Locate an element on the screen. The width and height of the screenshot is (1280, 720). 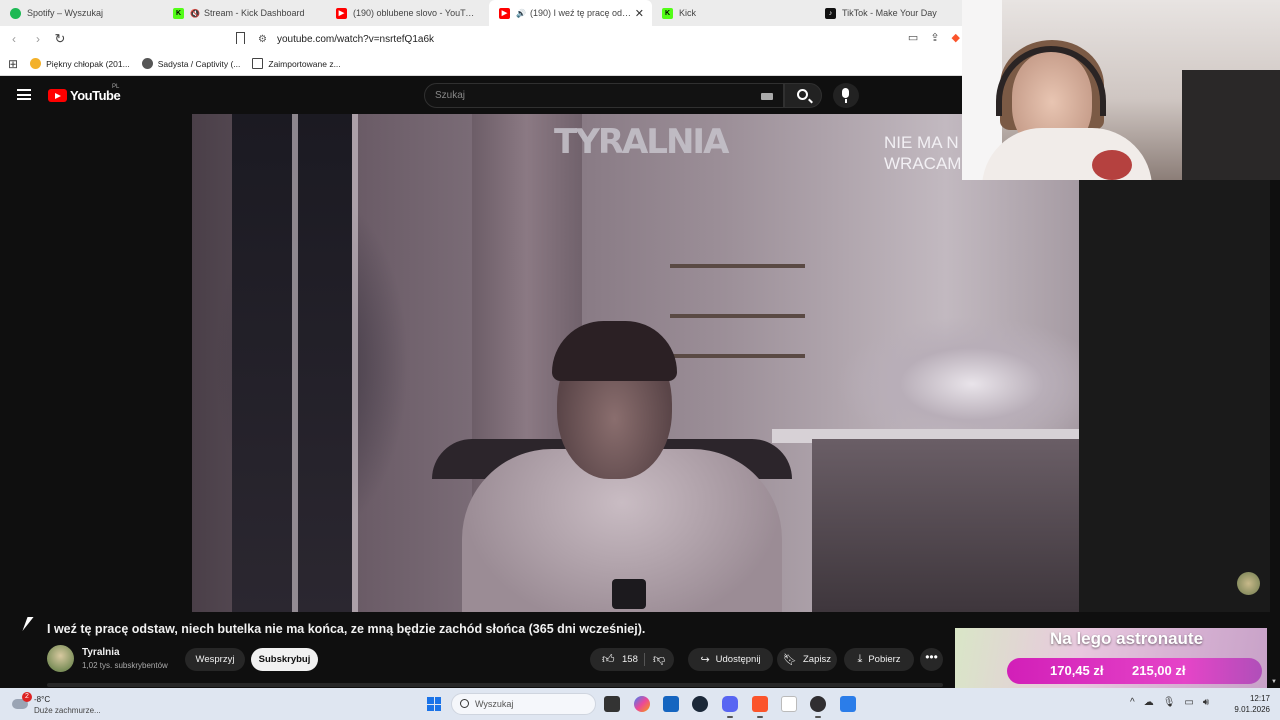
clock-date: 9.01.2026 is located at coordinates (1252, 709).